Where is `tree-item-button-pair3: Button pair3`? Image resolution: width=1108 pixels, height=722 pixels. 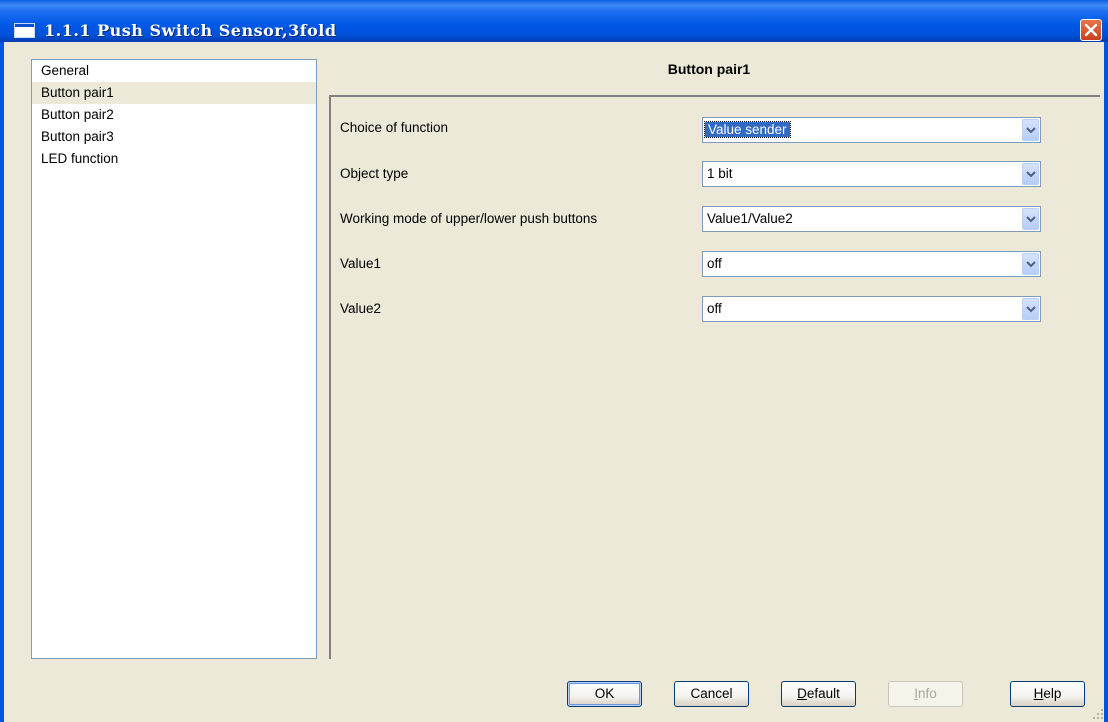
tree-item-button-pair3: Button pair3 is located at coordinates (174, 137).